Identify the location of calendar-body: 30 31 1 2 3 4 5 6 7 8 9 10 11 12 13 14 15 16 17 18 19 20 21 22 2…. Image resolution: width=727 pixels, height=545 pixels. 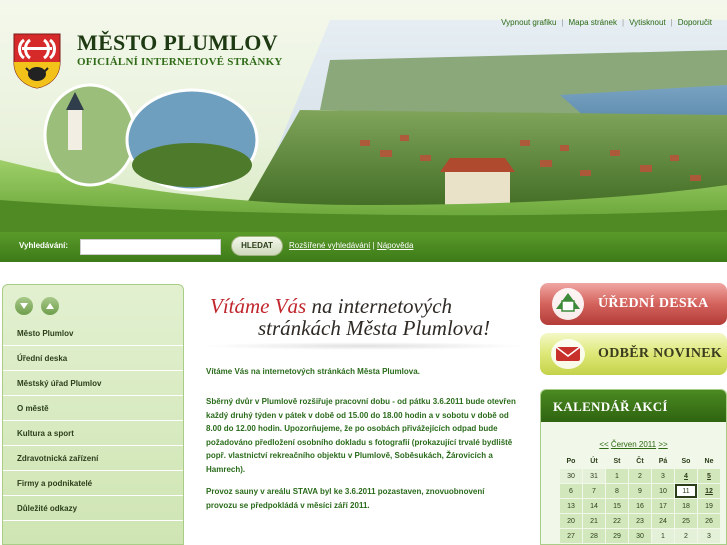
(640, 506).